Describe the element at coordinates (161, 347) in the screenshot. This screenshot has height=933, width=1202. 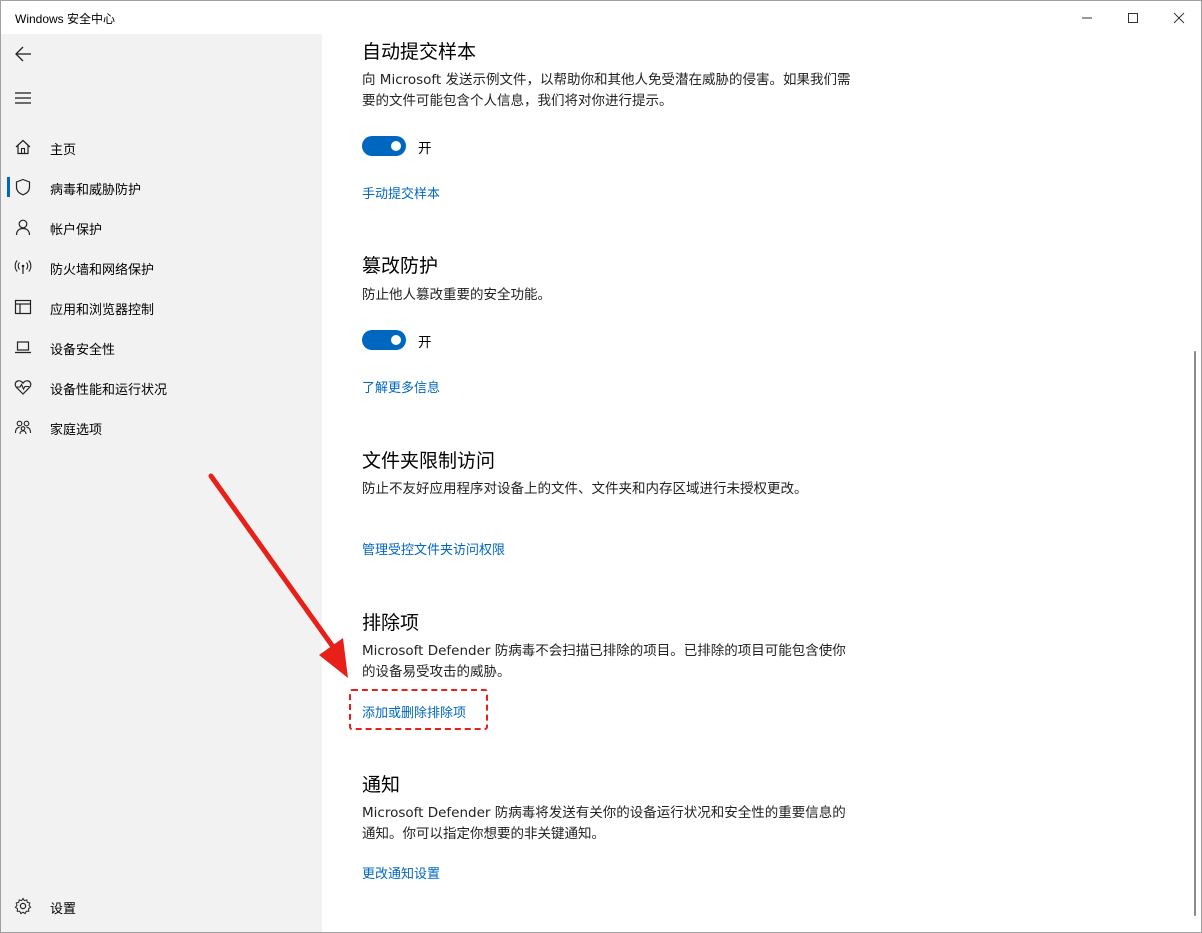
I see `sidebar-item-device-security: 设备安全性` at that location.